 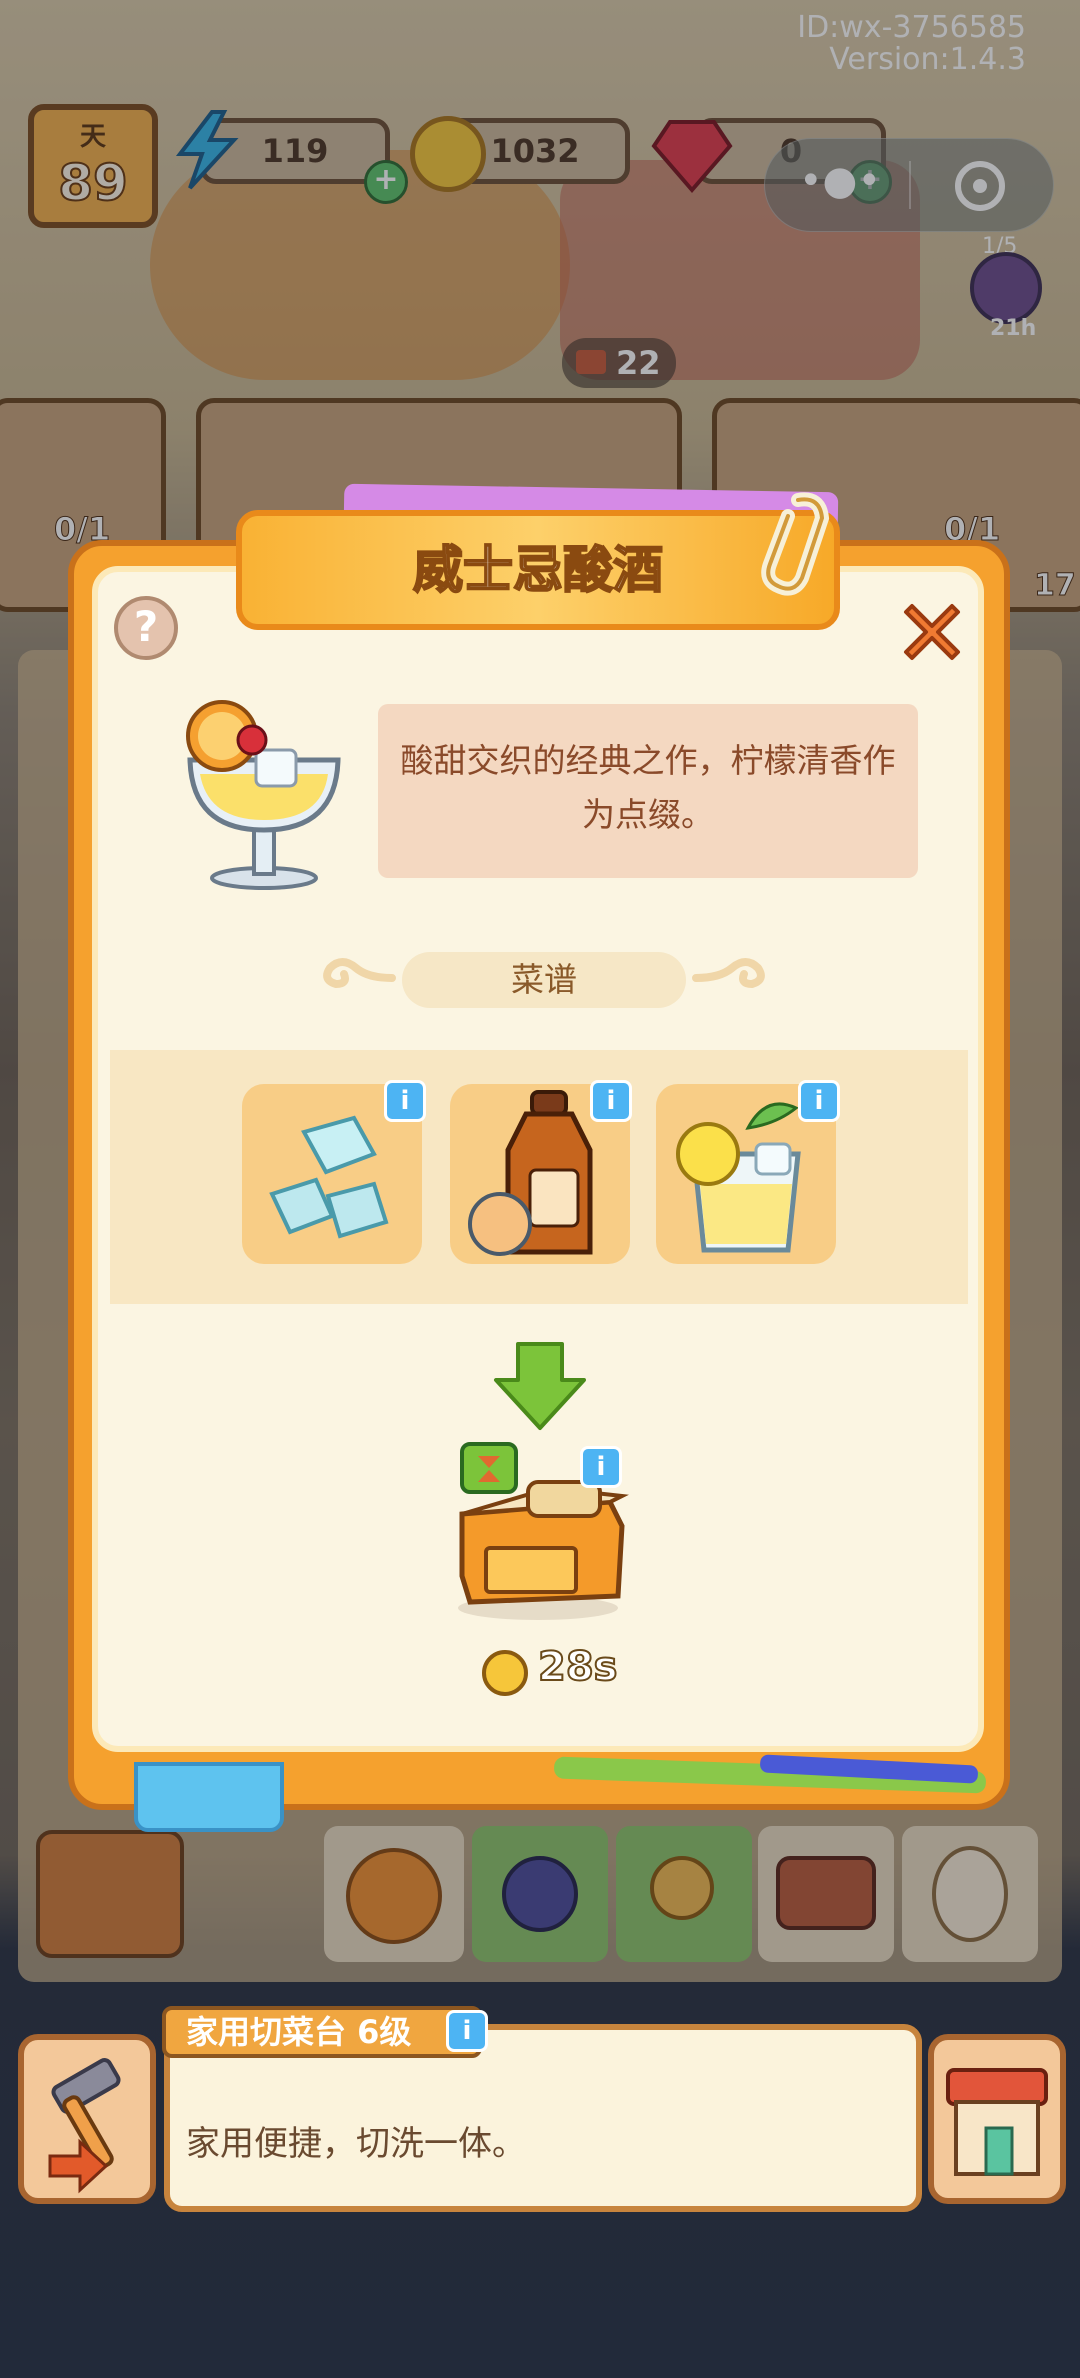 I want to click on hammer-icon, so click(x=84, y=2126).